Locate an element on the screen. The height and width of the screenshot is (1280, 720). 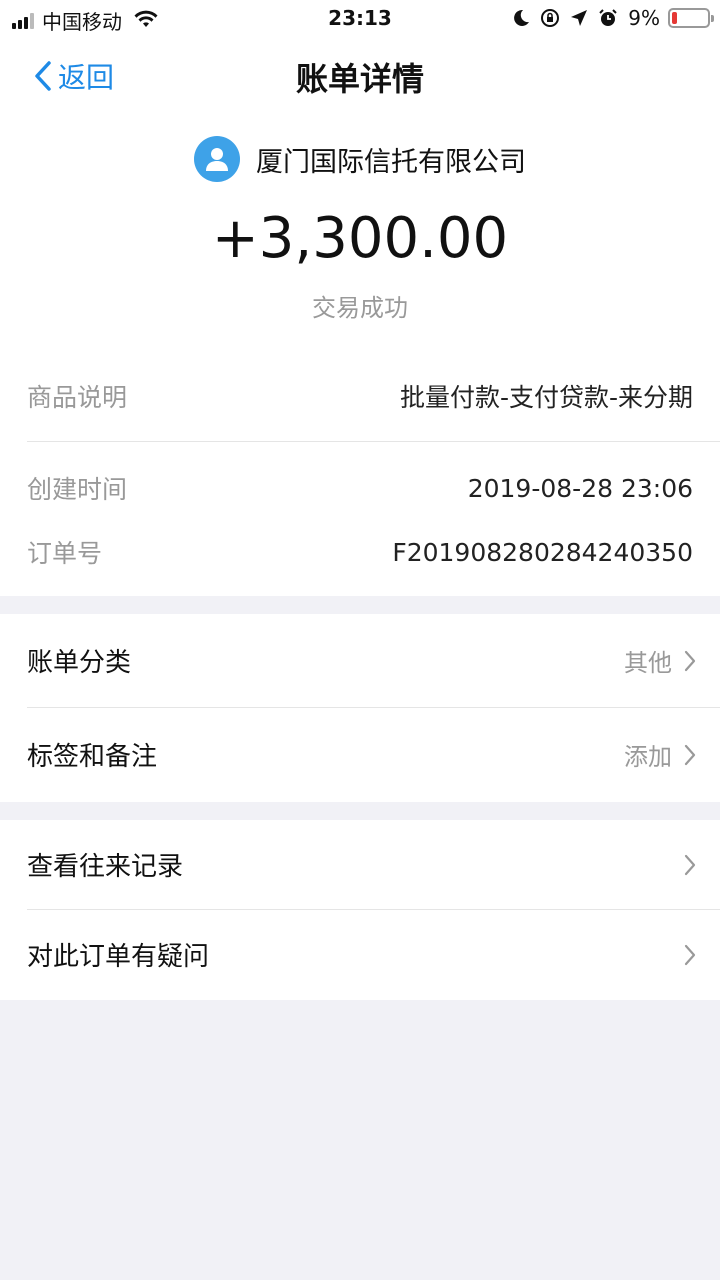
rotation-lock-icon is located at coordinates (550, 18).